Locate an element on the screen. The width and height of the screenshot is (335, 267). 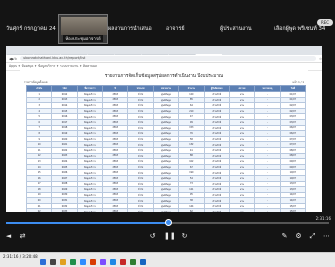
start-icon is located at coordinates (43, 262).